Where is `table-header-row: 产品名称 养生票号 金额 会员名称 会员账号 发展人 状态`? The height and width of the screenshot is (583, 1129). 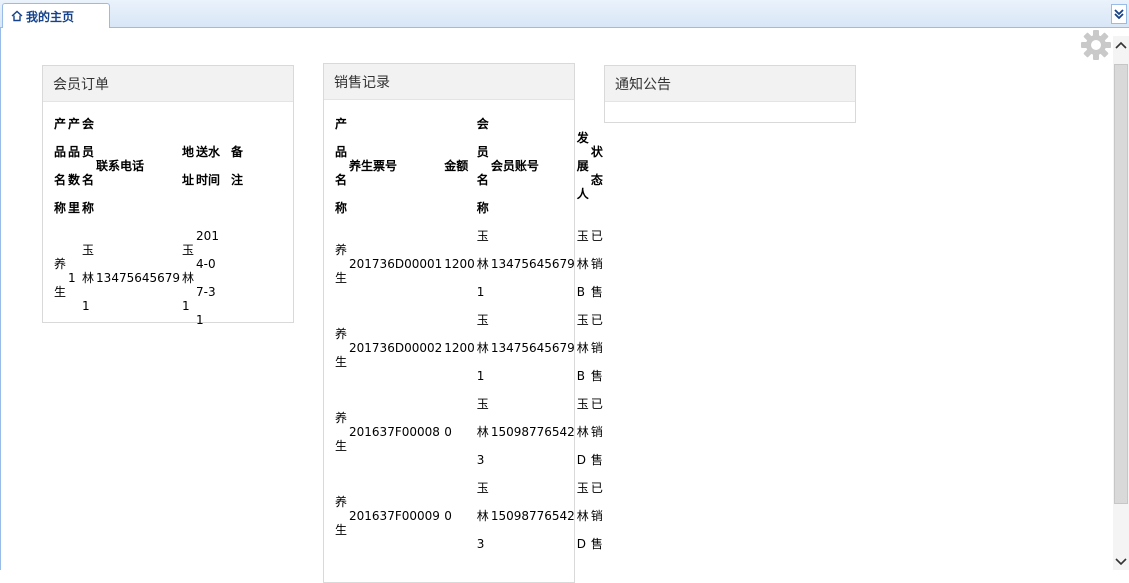
table-header-row: 产品名称 养生票号 金额 会员名称 会员账号 发展人 状态 is located at coordinates (469, 166).